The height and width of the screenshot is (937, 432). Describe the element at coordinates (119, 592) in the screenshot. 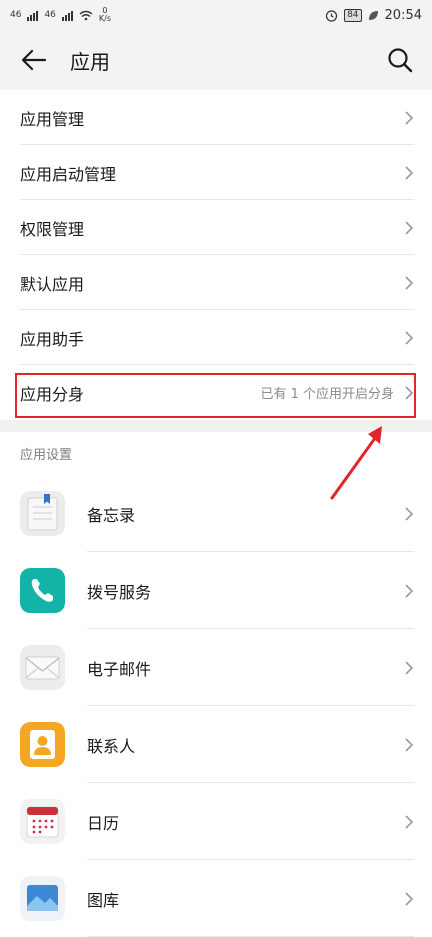

I see `app-label: 拨号服务` at that location.